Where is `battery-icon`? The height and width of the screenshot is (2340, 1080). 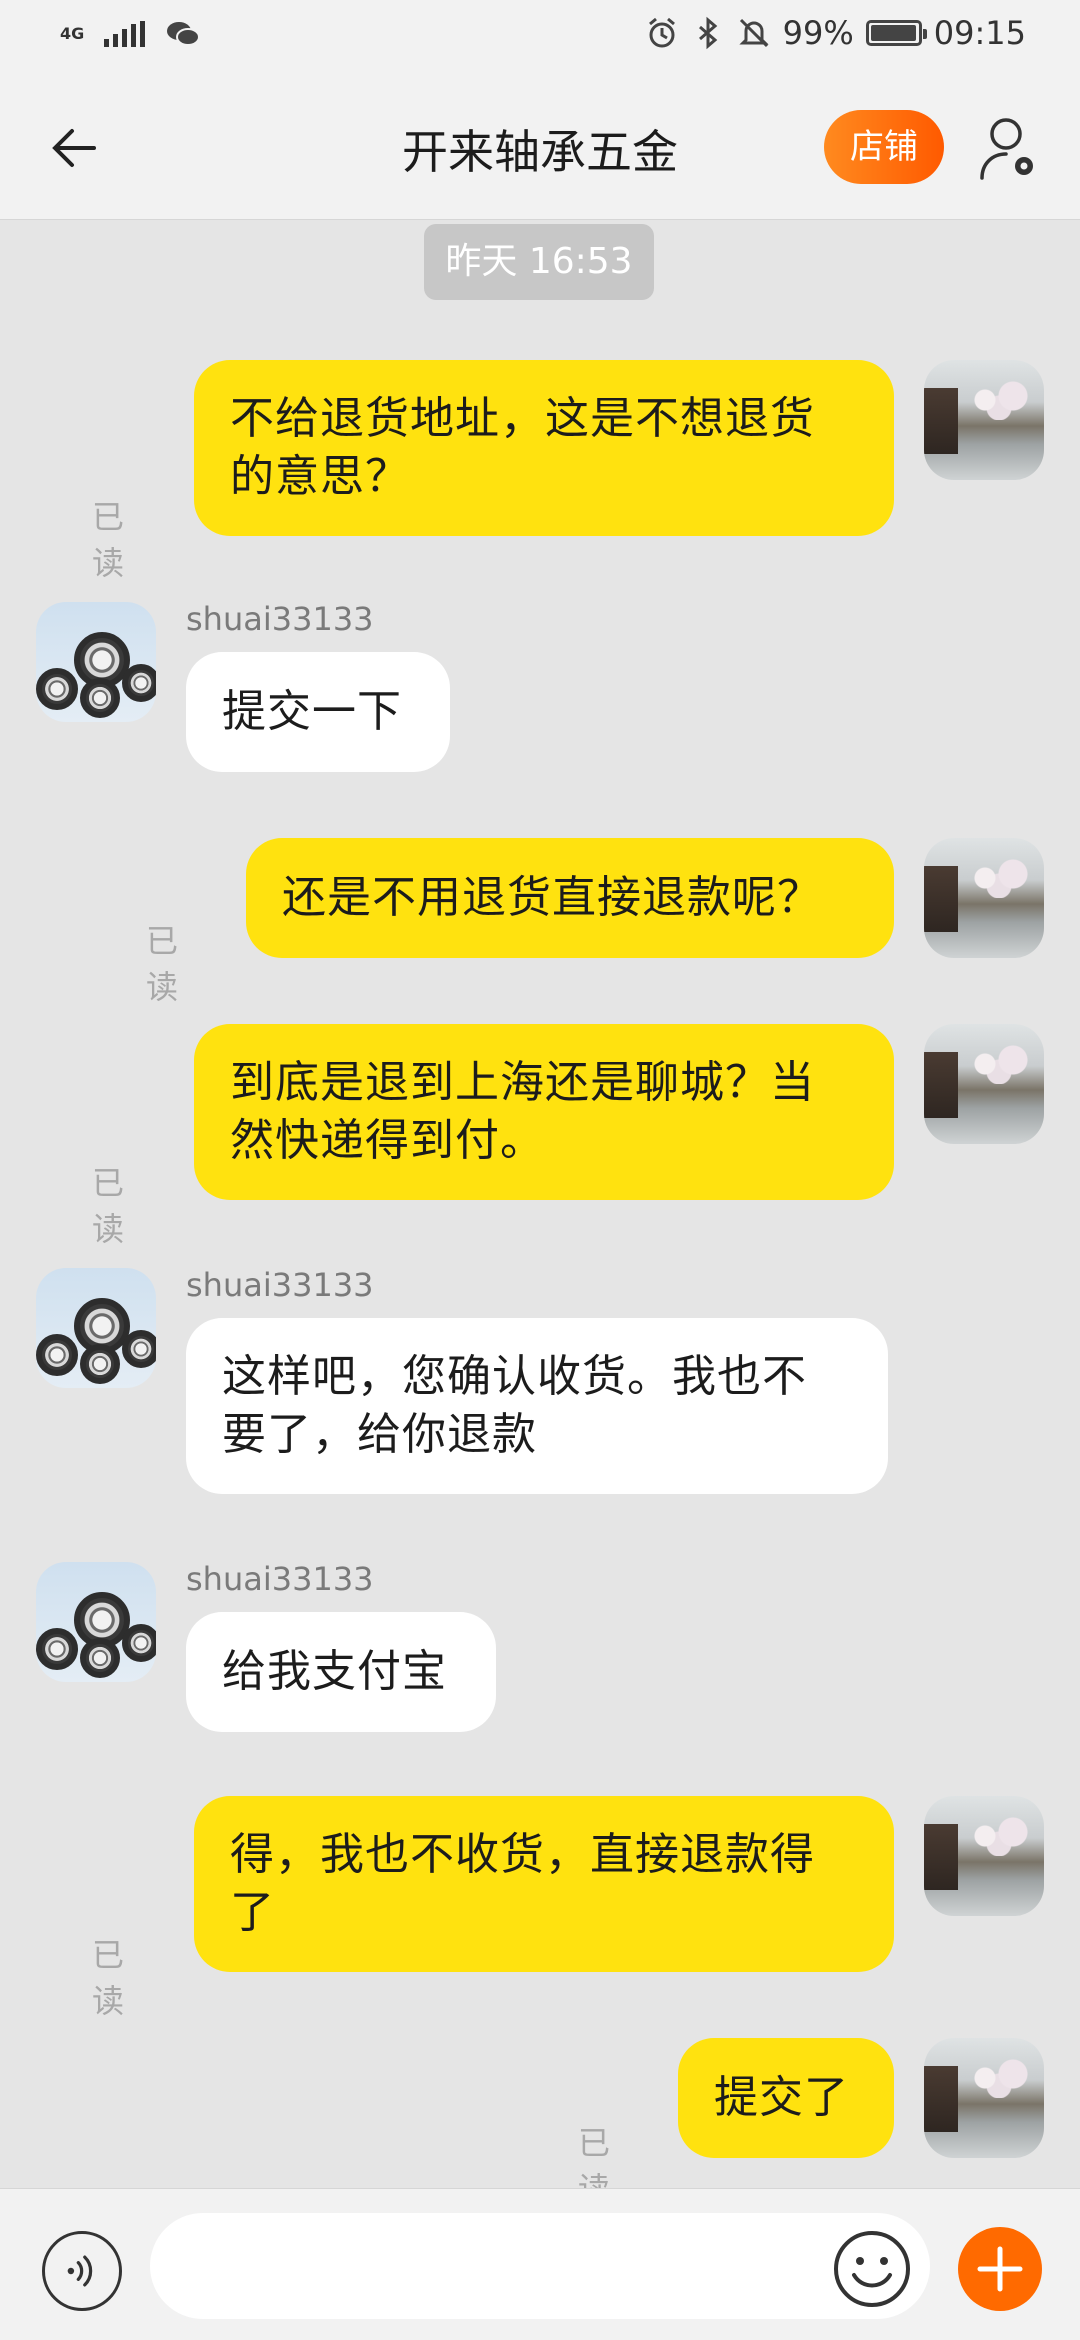 battery-icon is located at coordinates (896, 33).